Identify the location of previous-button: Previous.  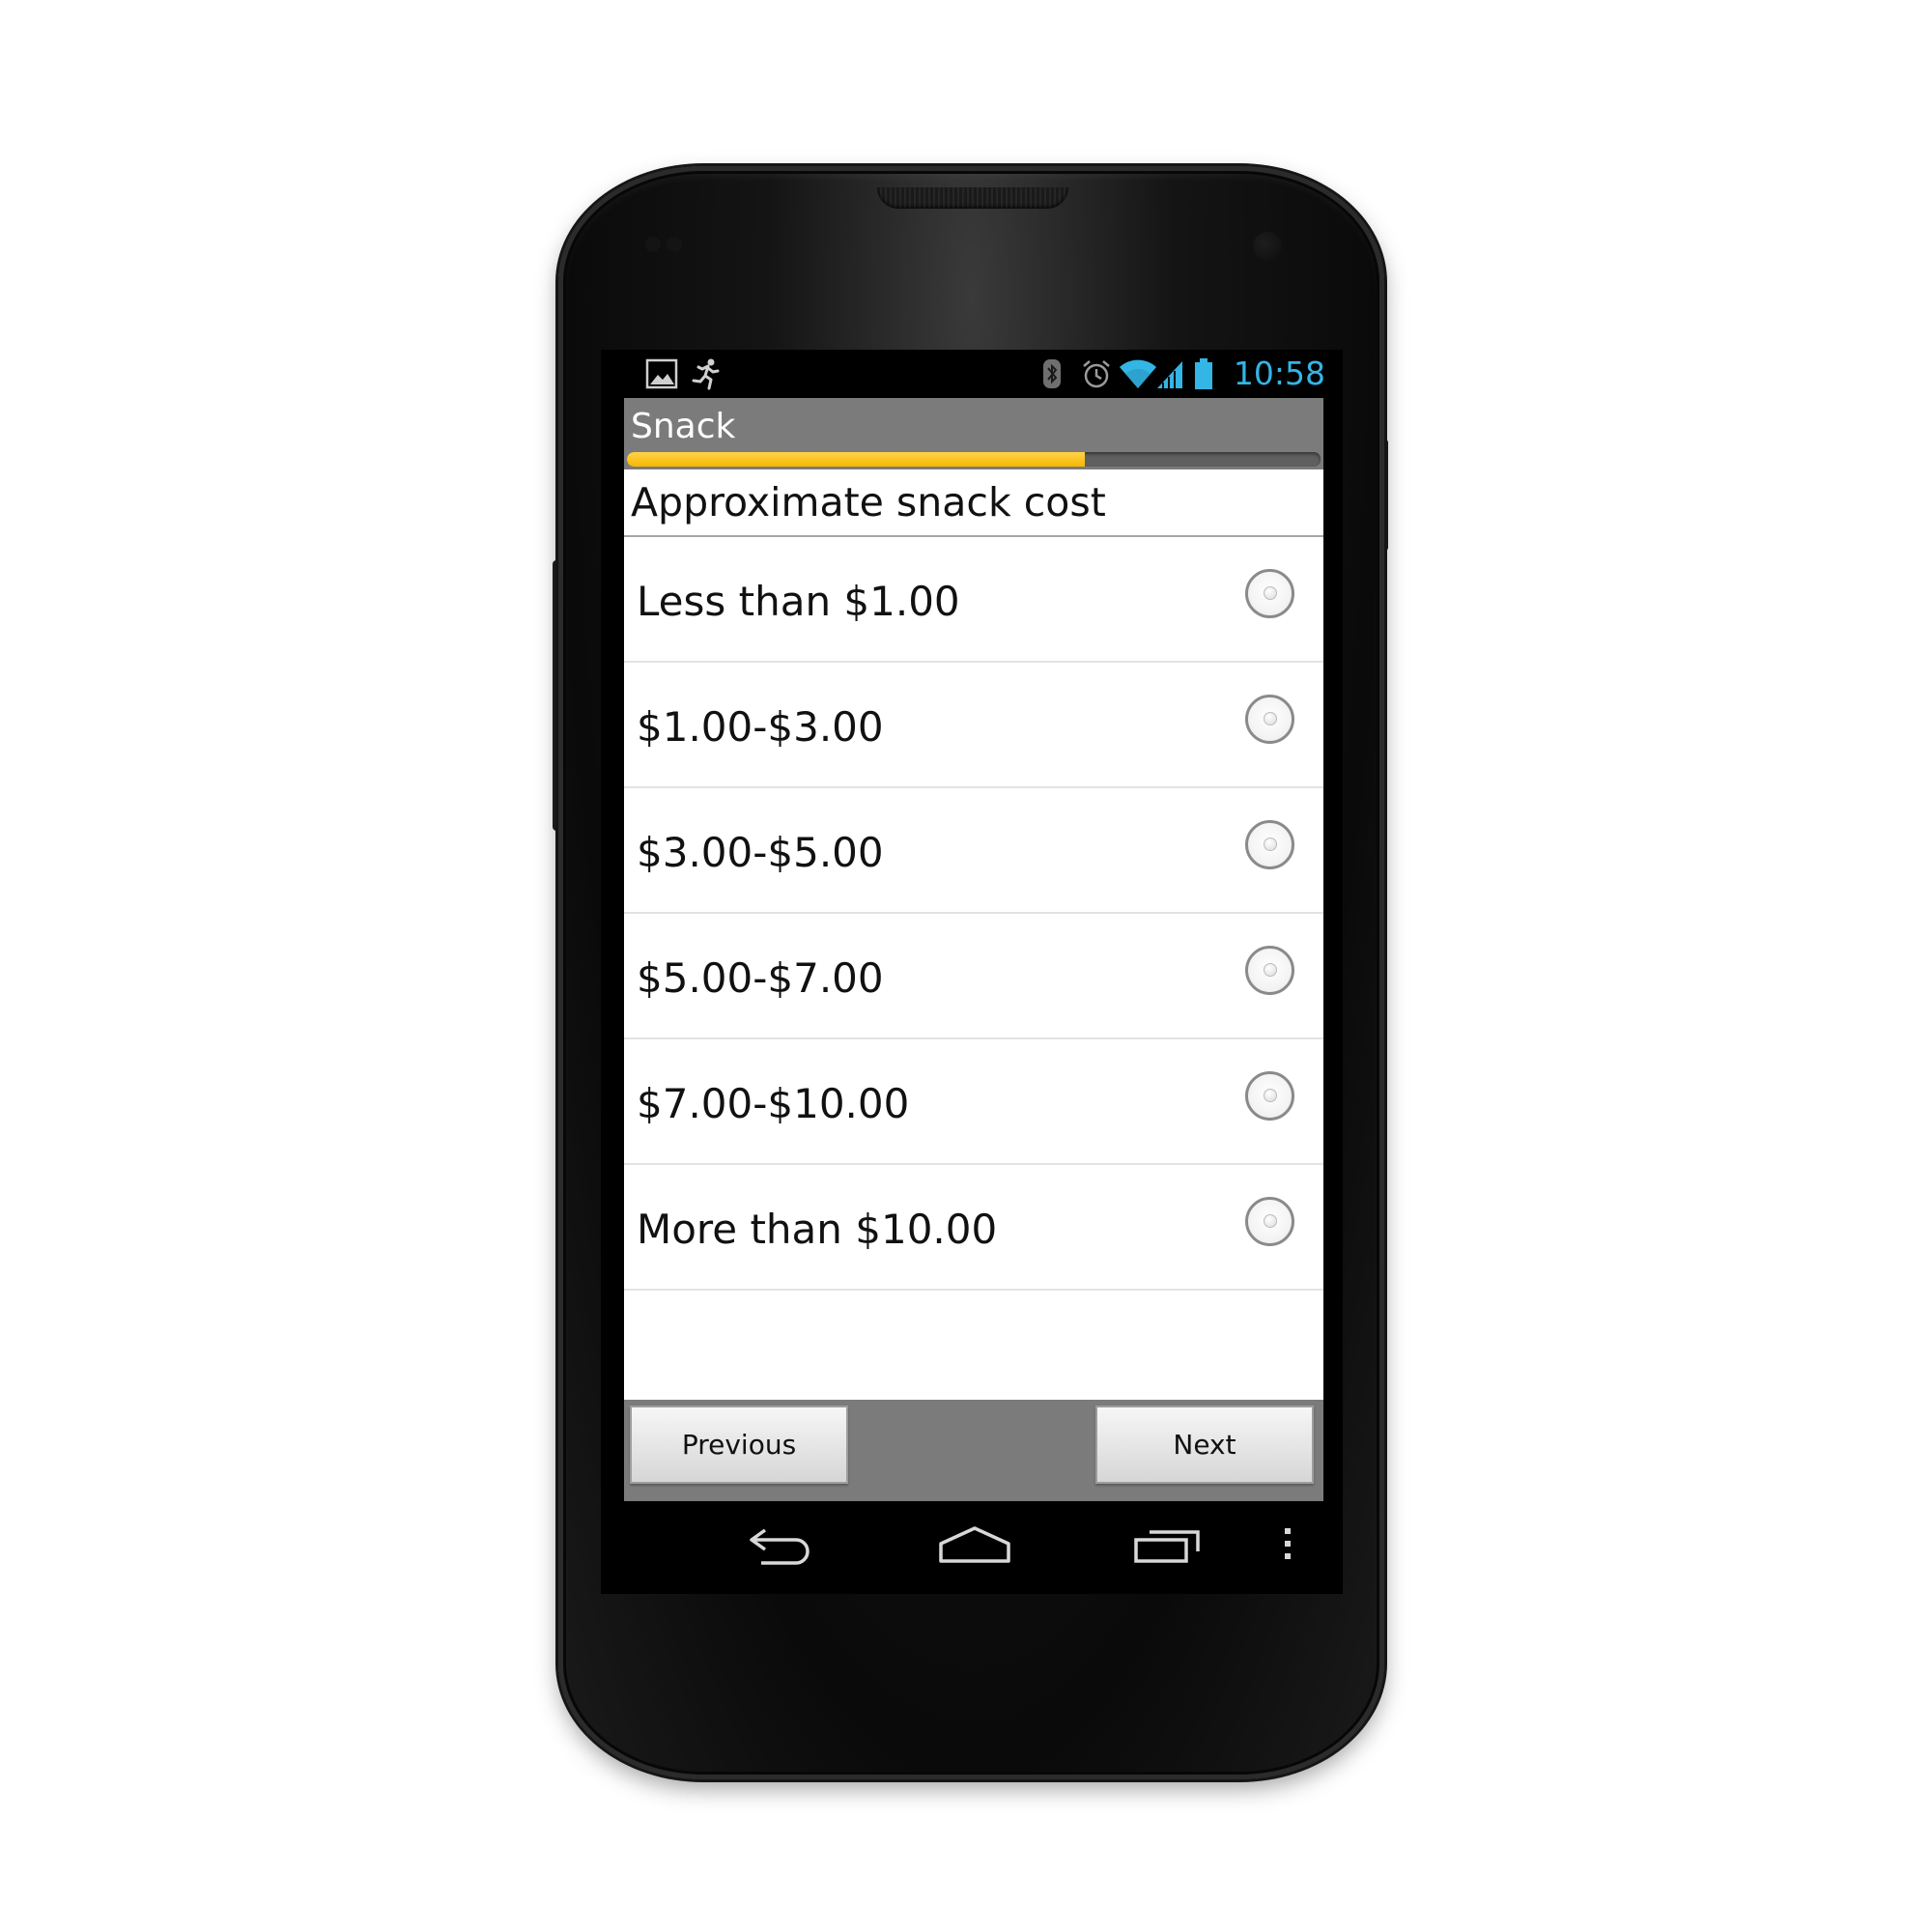
(739, 1445).